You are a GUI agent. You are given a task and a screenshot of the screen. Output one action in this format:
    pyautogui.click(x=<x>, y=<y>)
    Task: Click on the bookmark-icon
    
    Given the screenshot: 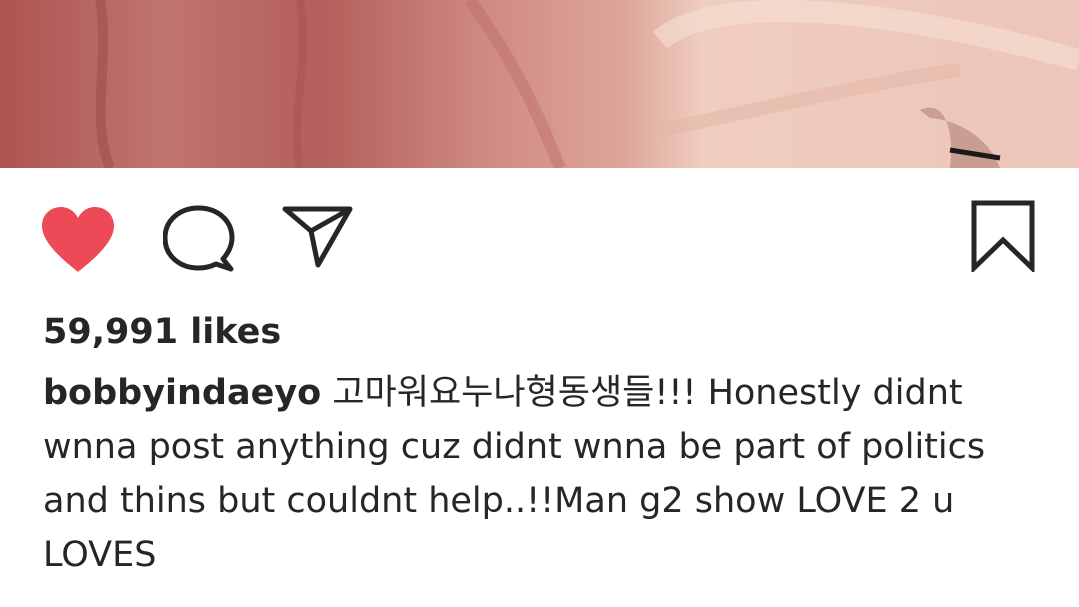 What is the action you would take?
    pyautogui.click(x=1003, y=236)
    